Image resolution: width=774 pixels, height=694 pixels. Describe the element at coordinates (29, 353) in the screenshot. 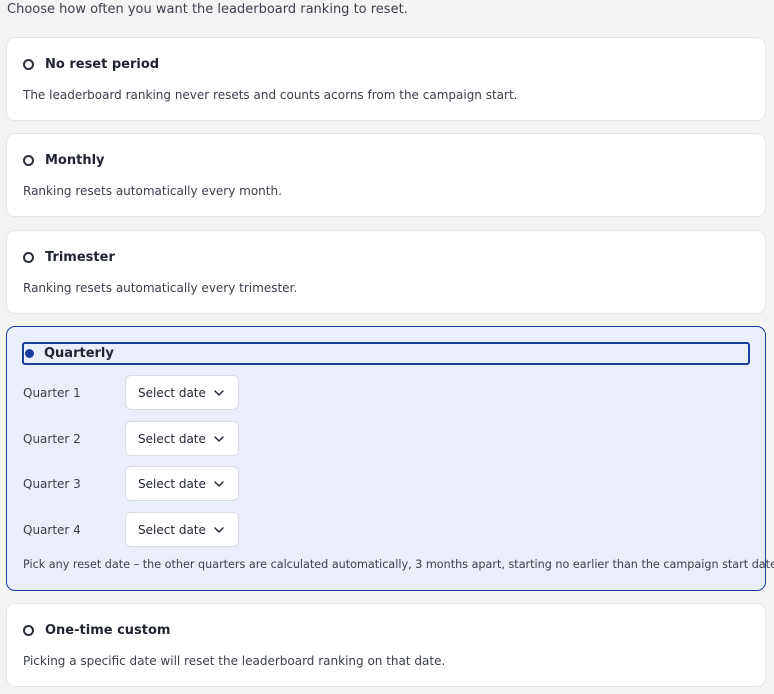

I see `radio-selected-icon` at that location.